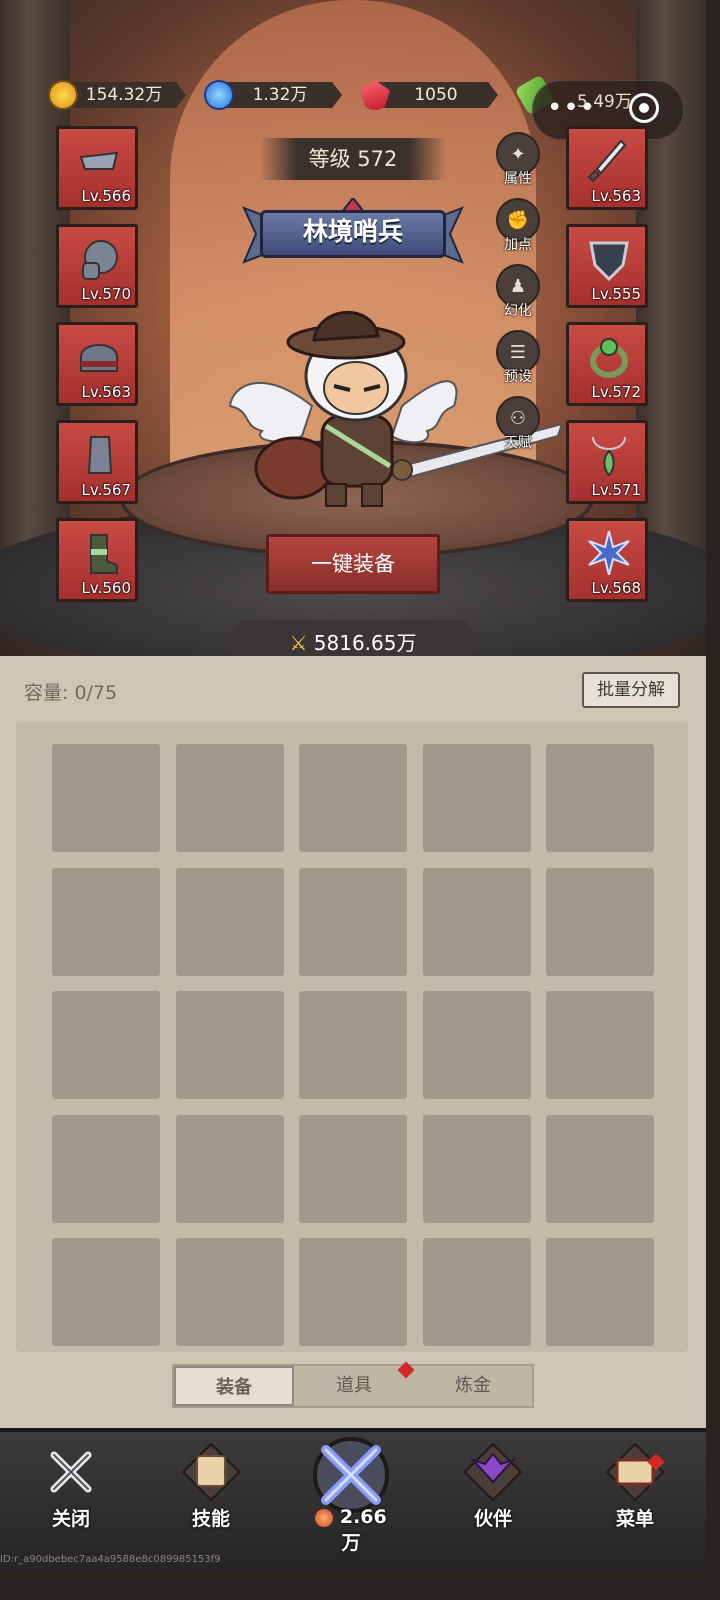 The image size is (720, 1600). I want to click on tab-items: 道具, so click(354, 1386).